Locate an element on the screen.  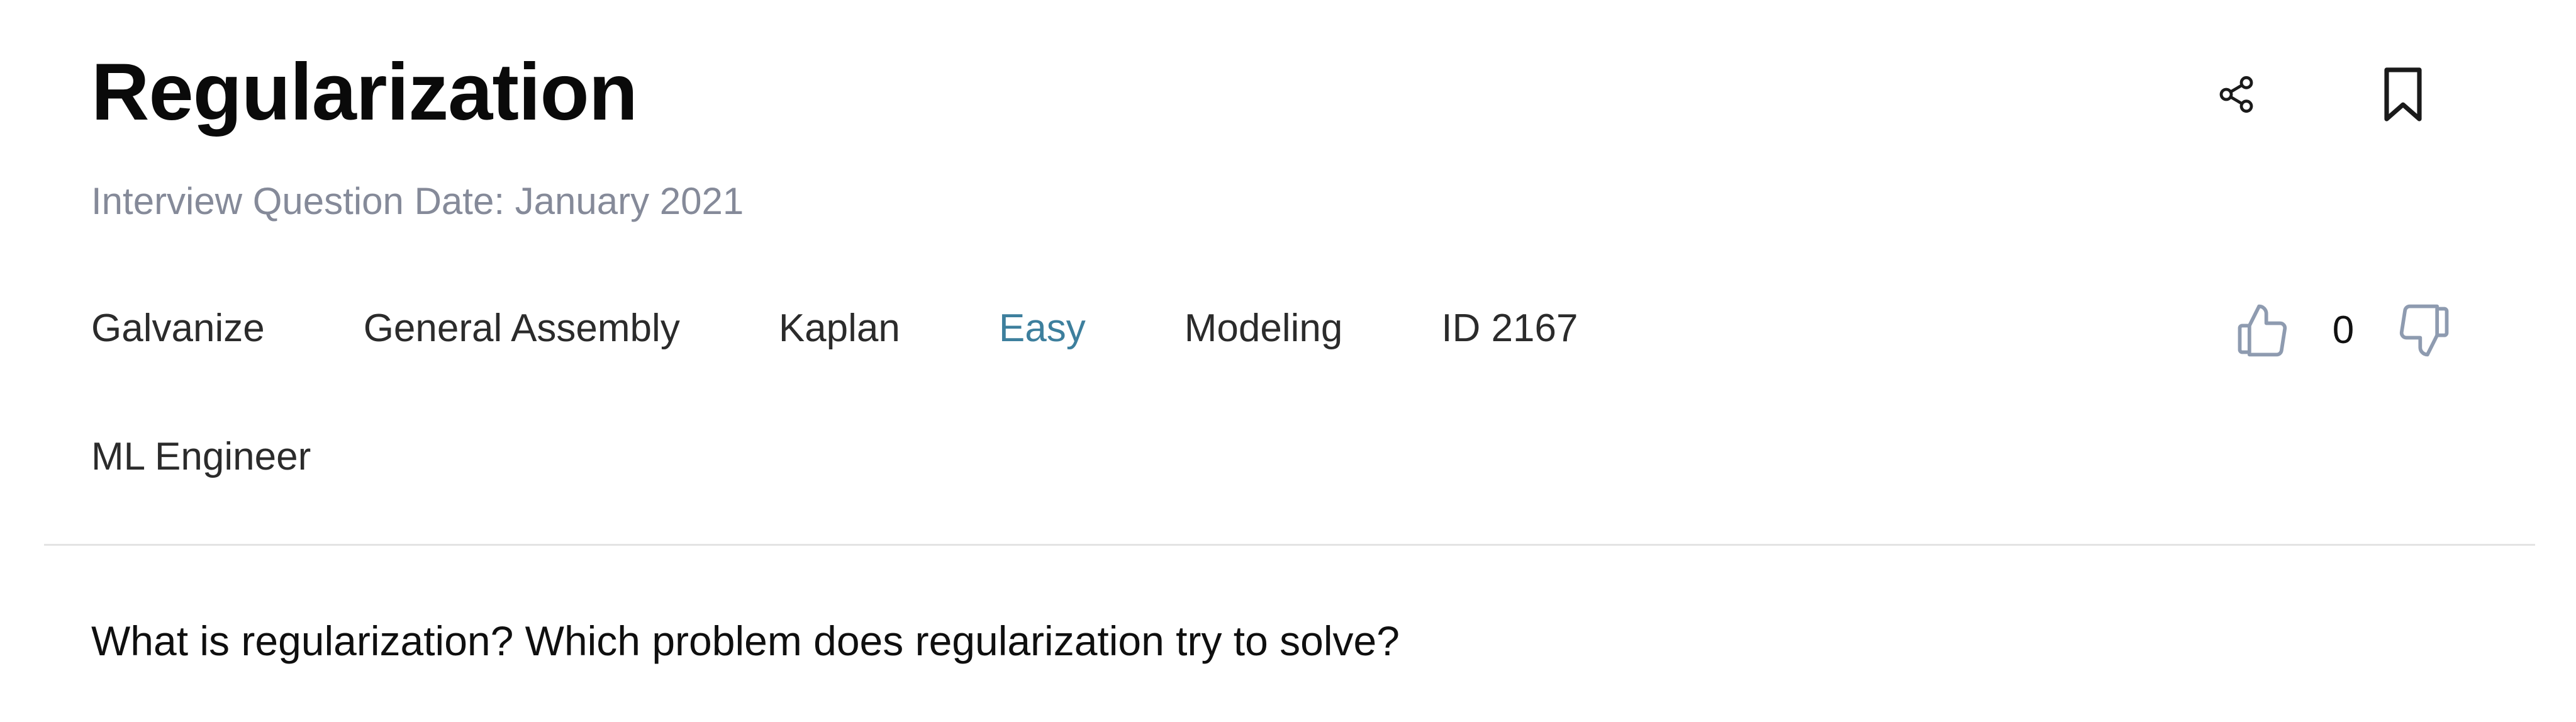
vote-count: 0 is located at coordinates (2343, 330).